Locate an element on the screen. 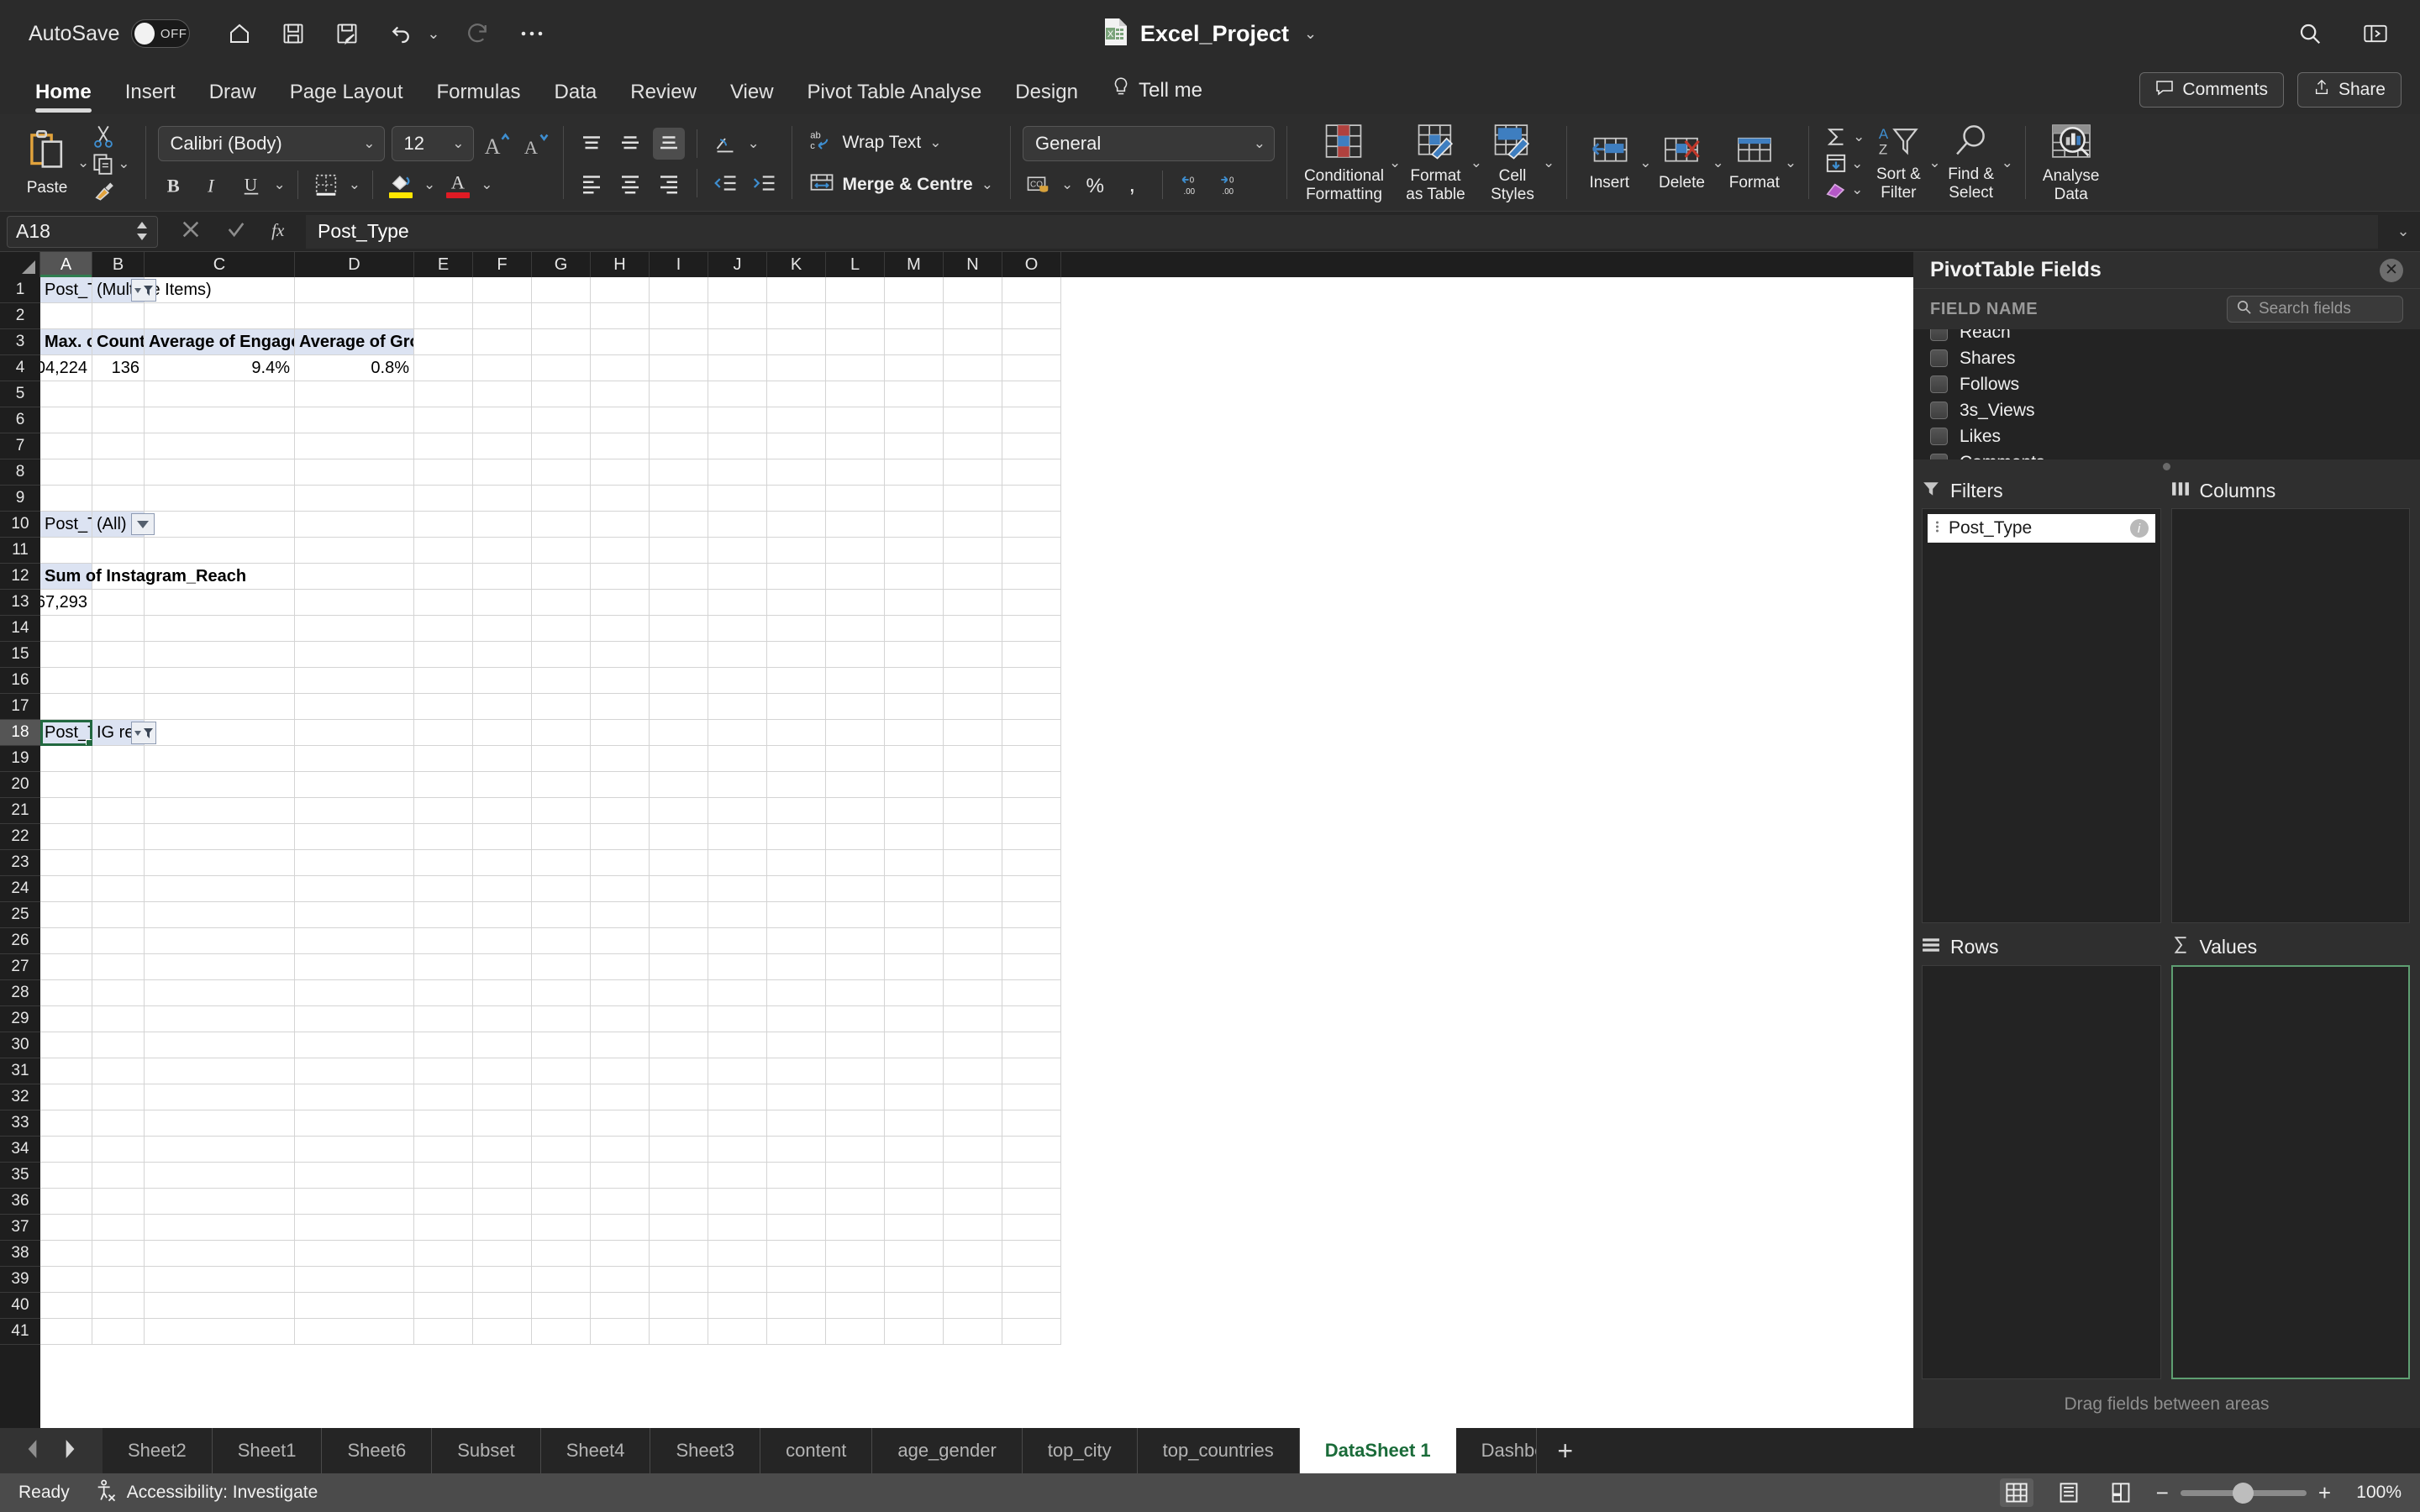 This screenshot has height=1512, width=2420. share-button: Share is located at coordinates (2349, 90).